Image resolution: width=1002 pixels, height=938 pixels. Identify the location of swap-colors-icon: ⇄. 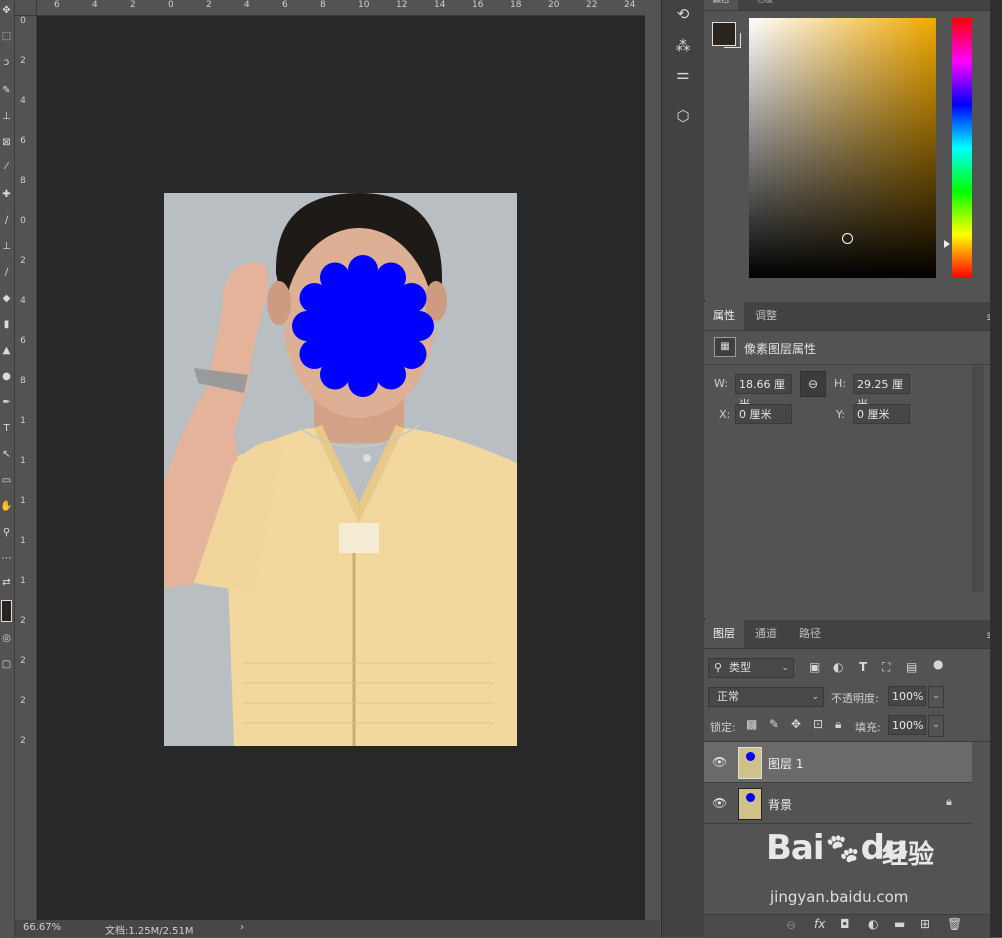
(6, 583).